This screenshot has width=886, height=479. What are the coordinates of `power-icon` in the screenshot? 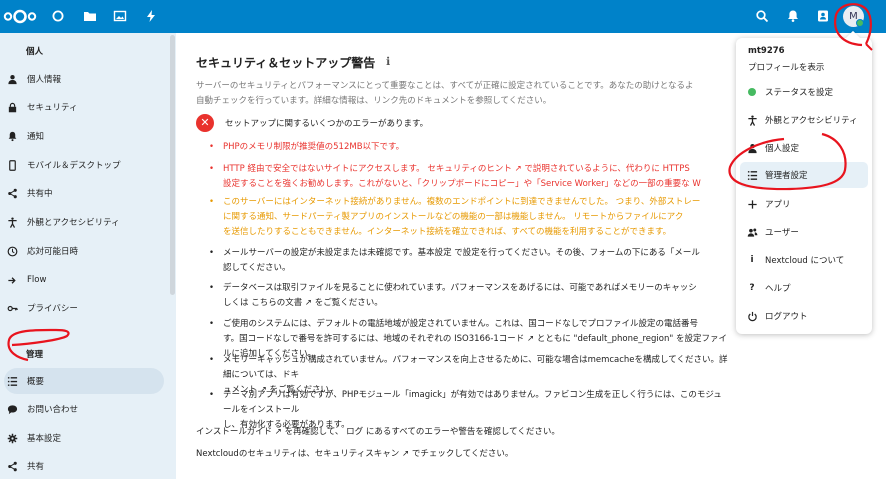 It's located at (752, 316).